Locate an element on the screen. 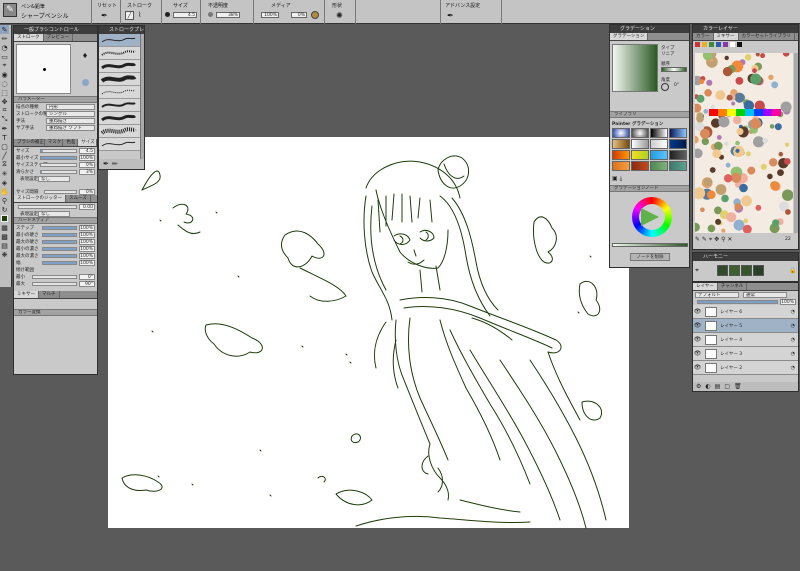 The height and width of the screenshot is (571, 800). trash-icon: 🗑 is located at coordinates (738, 386).